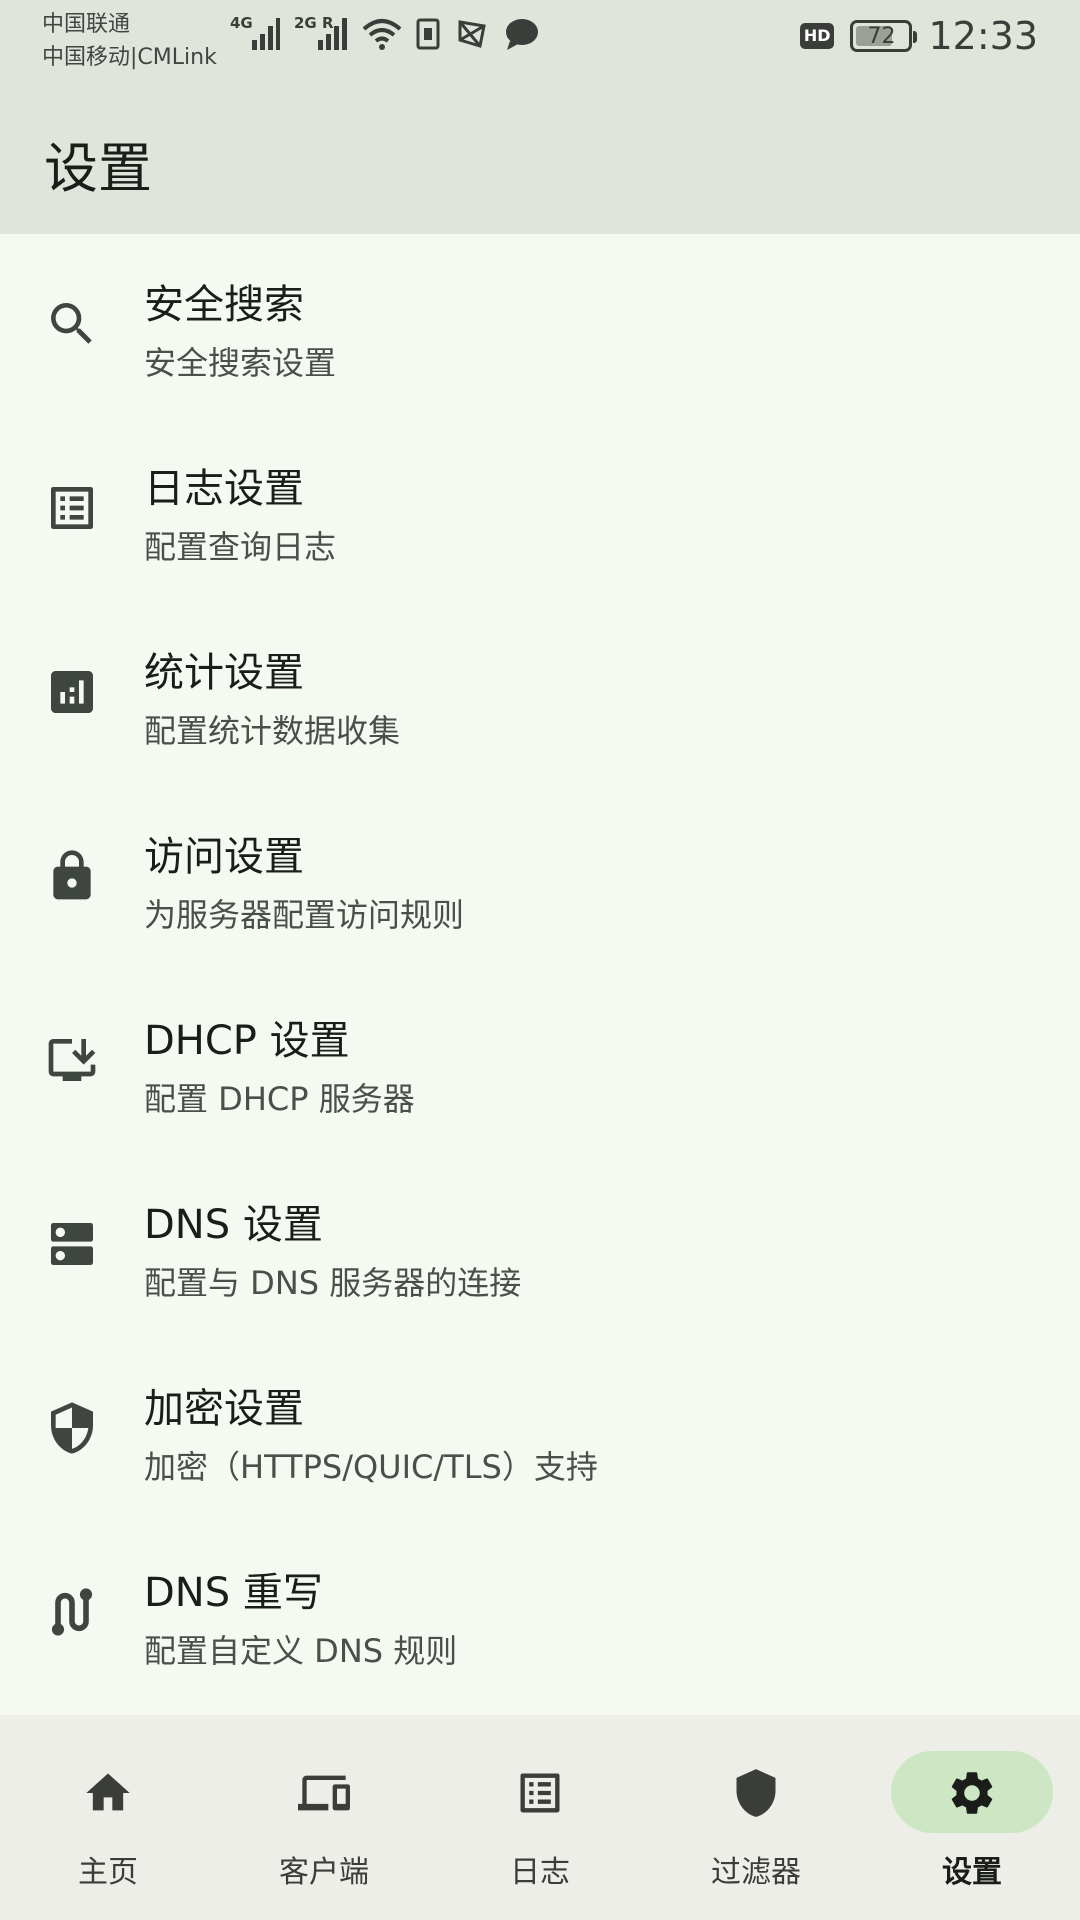 This screenshot has height=1920, width=1080. What do you see at coordinates (324, 1793) in the screenshot?
I see `devices-icon` at bounding box center [324, 1793].